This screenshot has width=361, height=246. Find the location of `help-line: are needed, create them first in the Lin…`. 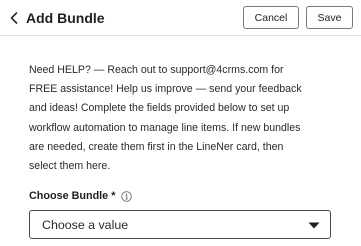

help-line: are needed, create them first in the Lin… is located at coordinates (156, 146).